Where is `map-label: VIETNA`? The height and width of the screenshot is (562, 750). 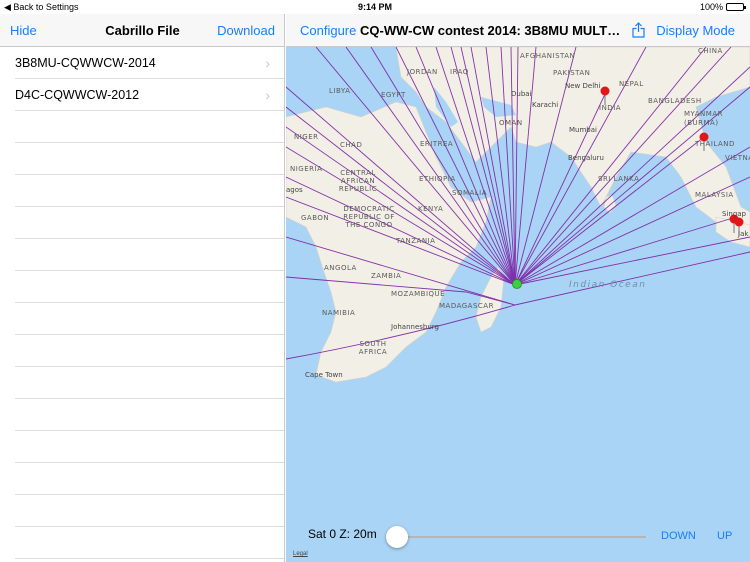 map-label: VIETNA is located at coordinates (737, 158).